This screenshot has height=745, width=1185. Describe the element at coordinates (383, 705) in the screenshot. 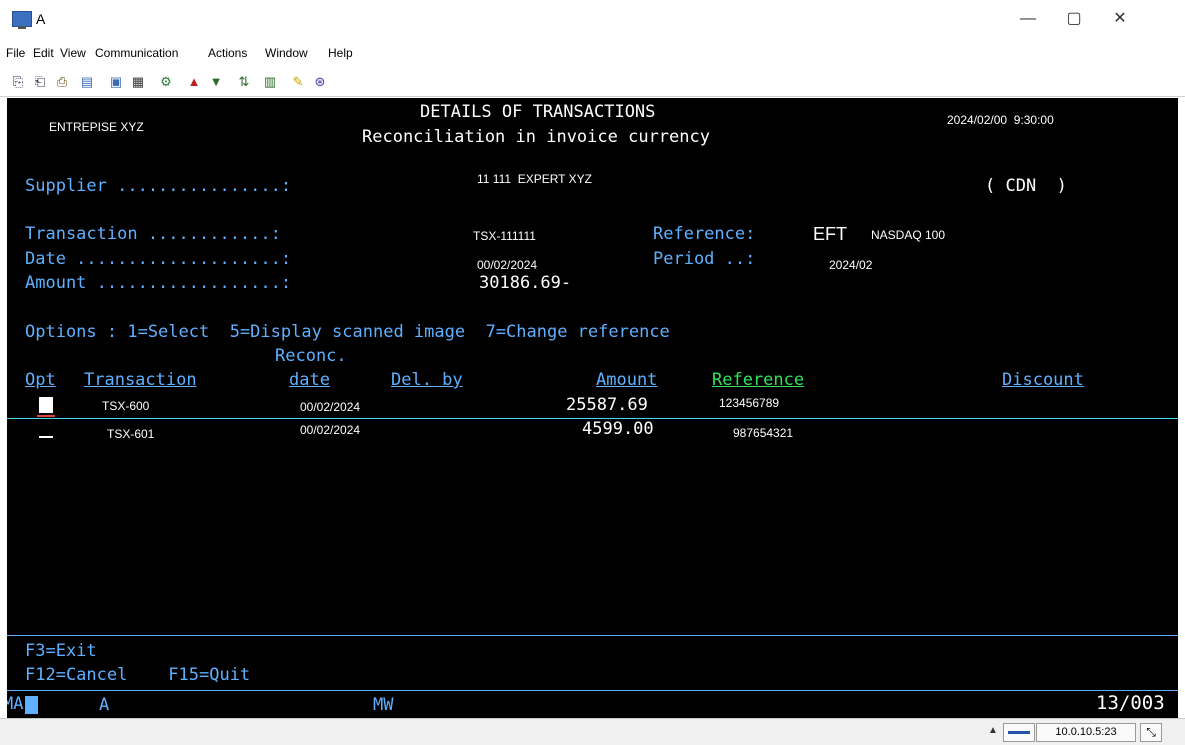

I see `oia-mw: MW` at that location.